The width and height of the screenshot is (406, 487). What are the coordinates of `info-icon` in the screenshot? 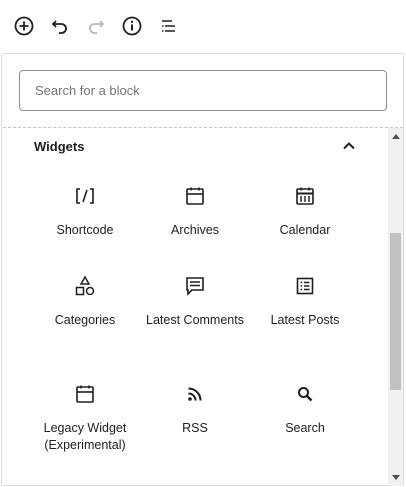 It's located at (132, 26).